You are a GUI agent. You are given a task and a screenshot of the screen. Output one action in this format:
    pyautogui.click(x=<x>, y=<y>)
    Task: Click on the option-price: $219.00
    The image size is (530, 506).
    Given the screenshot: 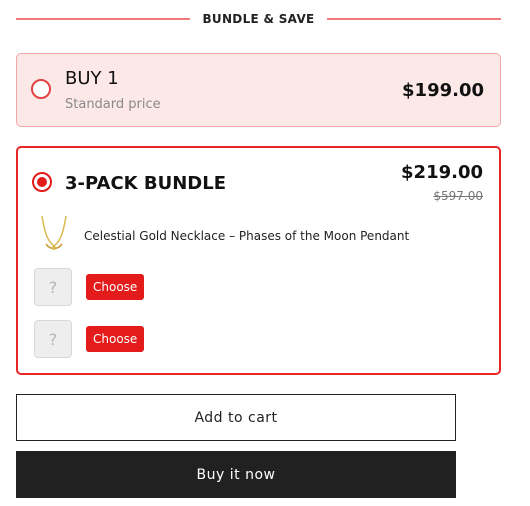 What is the action you would take?
    pyautogui.click(x=442, y=172)
    